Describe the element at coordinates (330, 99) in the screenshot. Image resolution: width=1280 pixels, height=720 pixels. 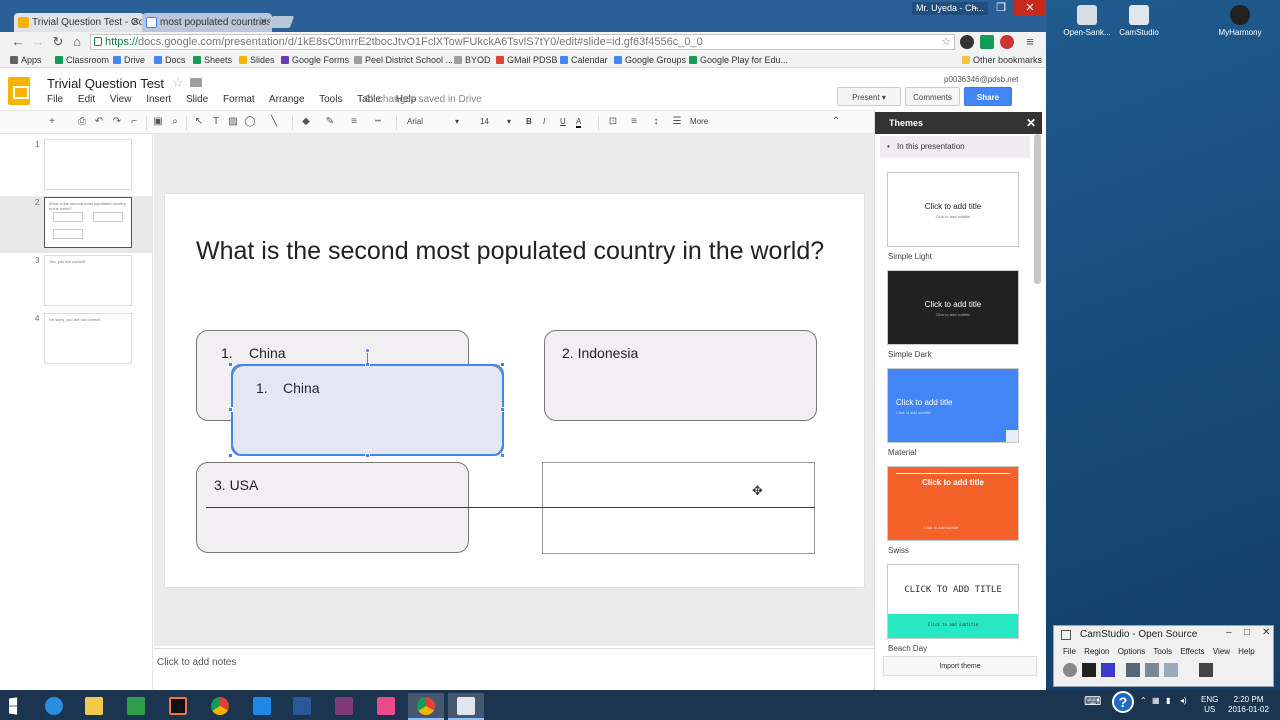
I see `menu-tools: Tools` at that location.